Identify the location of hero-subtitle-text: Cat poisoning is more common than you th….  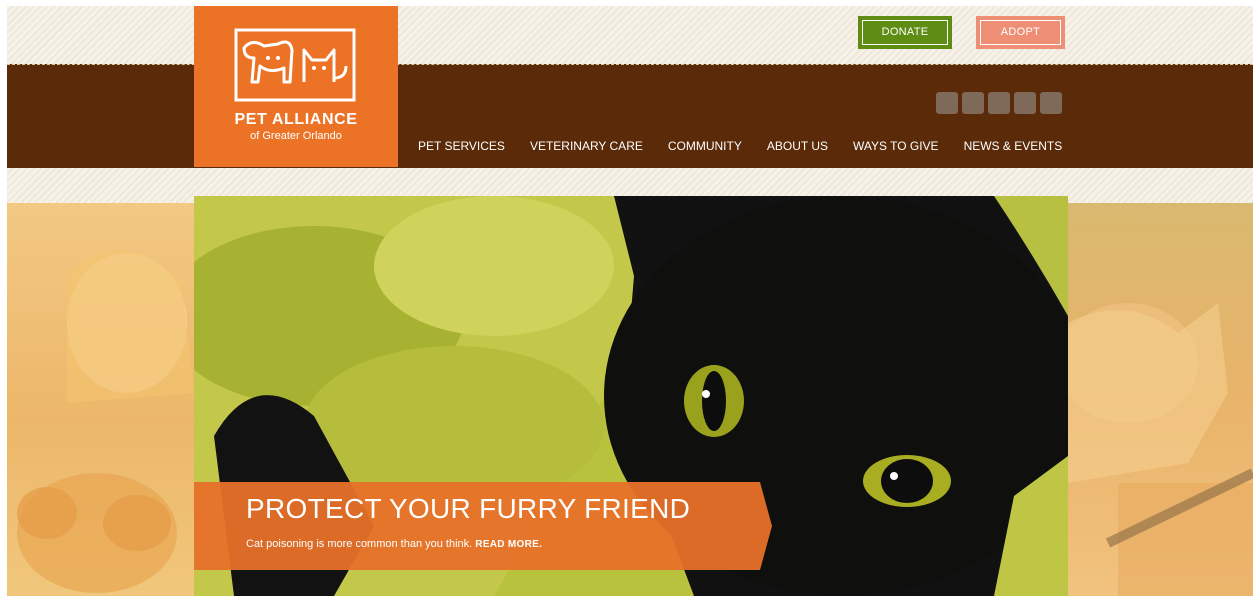
(359, 544).